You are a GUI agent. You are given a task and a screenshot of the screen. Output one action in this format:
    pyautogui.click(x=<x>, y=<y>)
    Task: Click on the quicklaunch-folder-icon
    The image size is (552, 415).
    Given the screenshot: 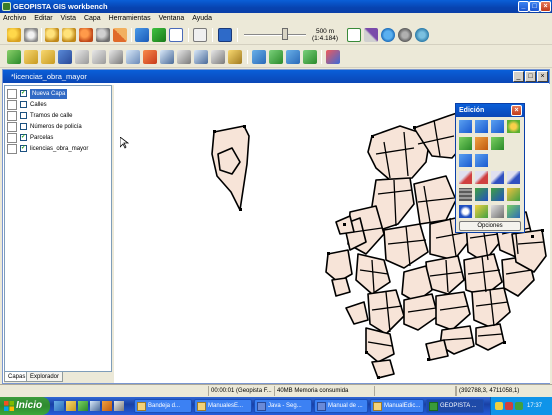 What is the action you would take?
    pyautogui.click(x=71, y=406)
    